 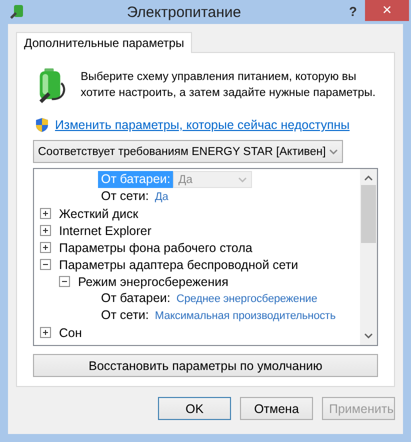 I want to click on tree-item: Жесткий диск, so click(x=98, y=213).